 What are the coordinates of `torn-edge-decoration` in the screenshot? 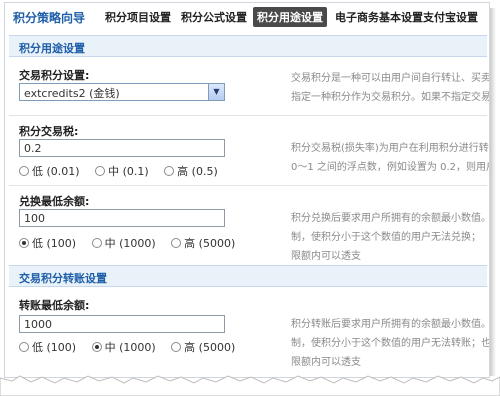 It's located at (250, 385).